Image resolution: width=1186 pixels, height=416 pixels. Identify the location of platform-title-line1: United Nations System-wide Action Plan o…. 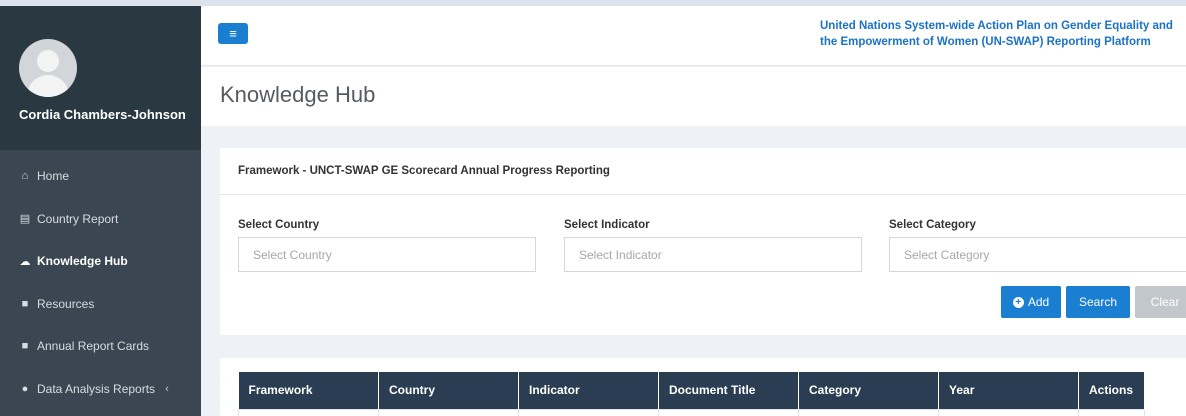
(996, 26).